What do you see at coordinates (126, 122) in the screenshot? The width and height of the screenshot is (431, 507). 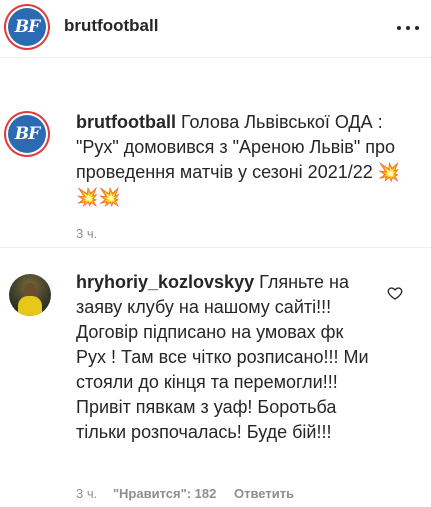 I see `caption-username: brutfootball` at bounding box center [126, 122].